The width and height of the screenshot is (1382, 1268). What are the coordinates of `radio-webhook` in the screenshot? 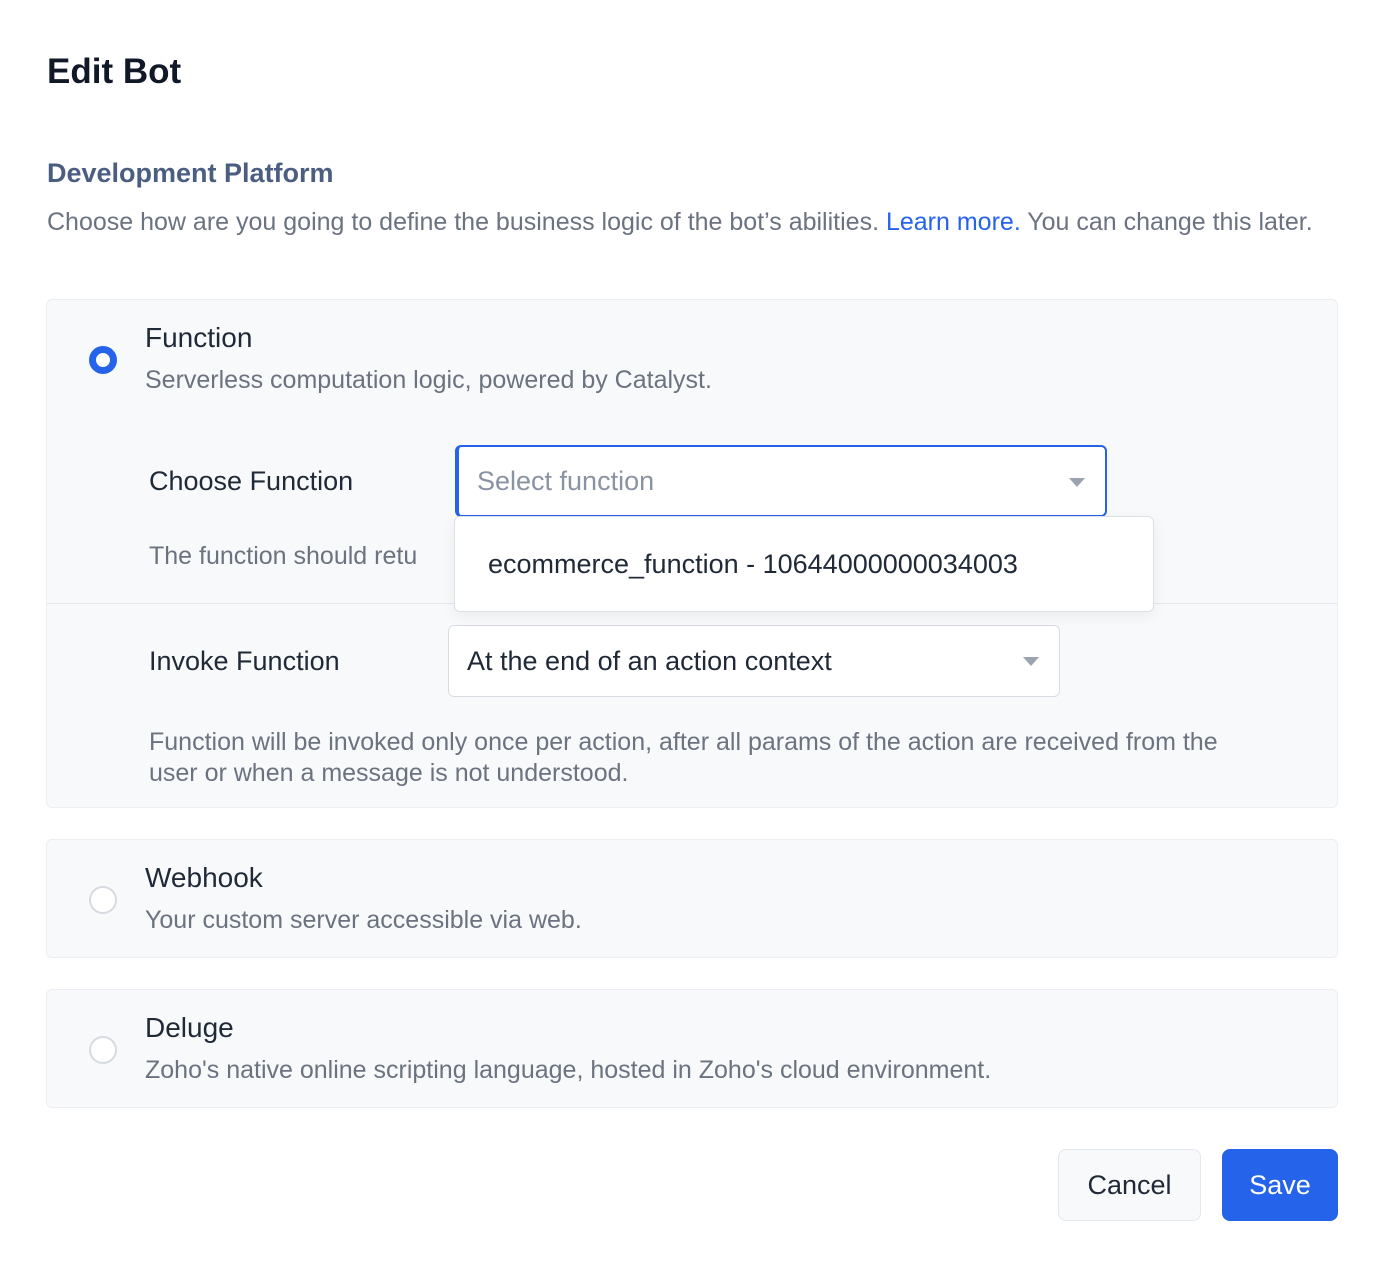 It's located at (103, 900).